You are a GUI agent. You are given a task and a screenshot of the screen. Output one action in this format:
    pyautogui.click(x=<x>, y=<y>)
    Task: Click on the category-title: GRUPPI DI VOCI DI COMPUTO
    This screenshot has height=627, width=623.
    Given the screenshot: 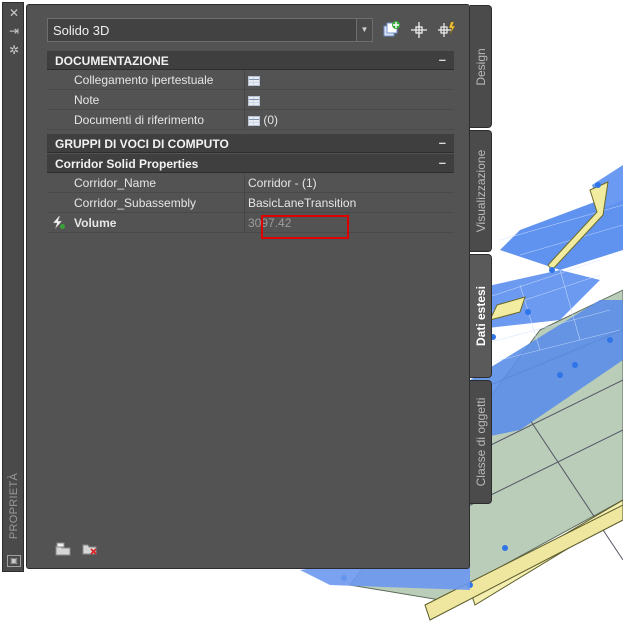 What is the action you would take?
    pyautogui.click(x=142, y=144)
    